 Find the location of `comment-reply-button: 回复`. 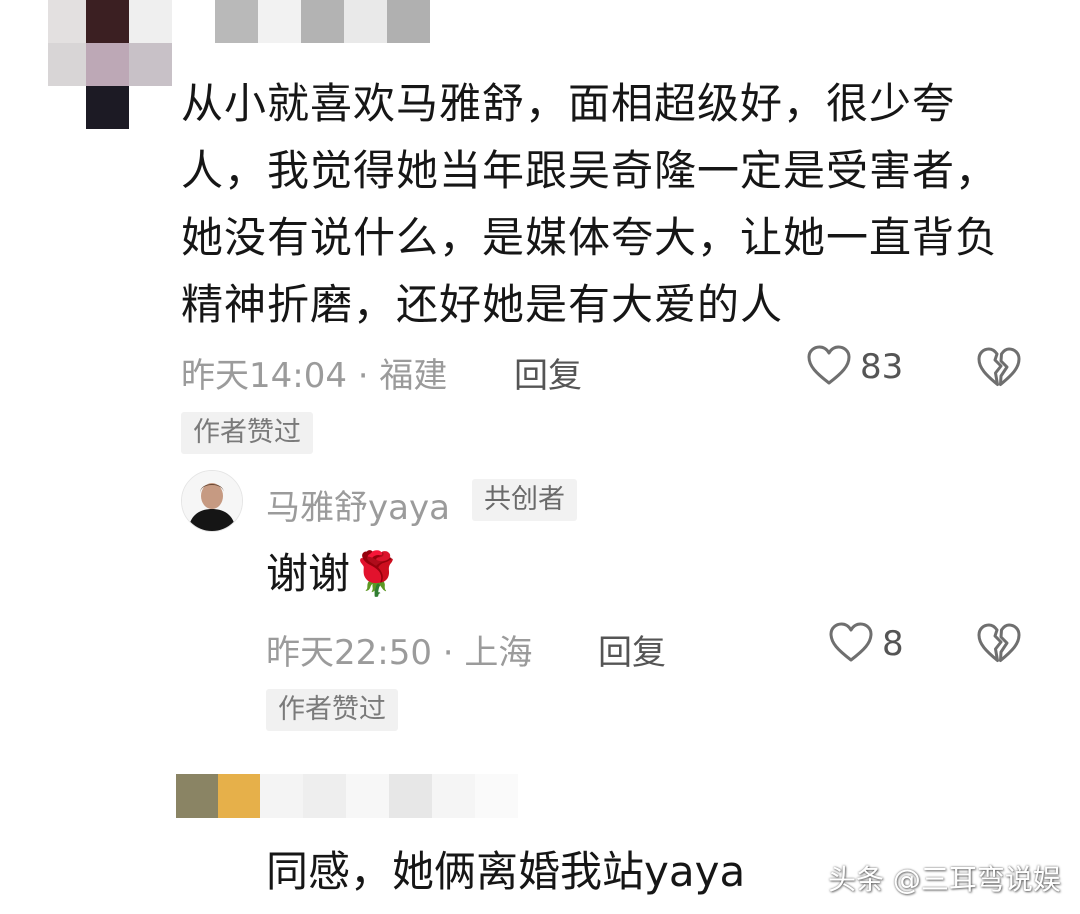

comment-reply-button: 回复 is located at coordinates (548, 372).